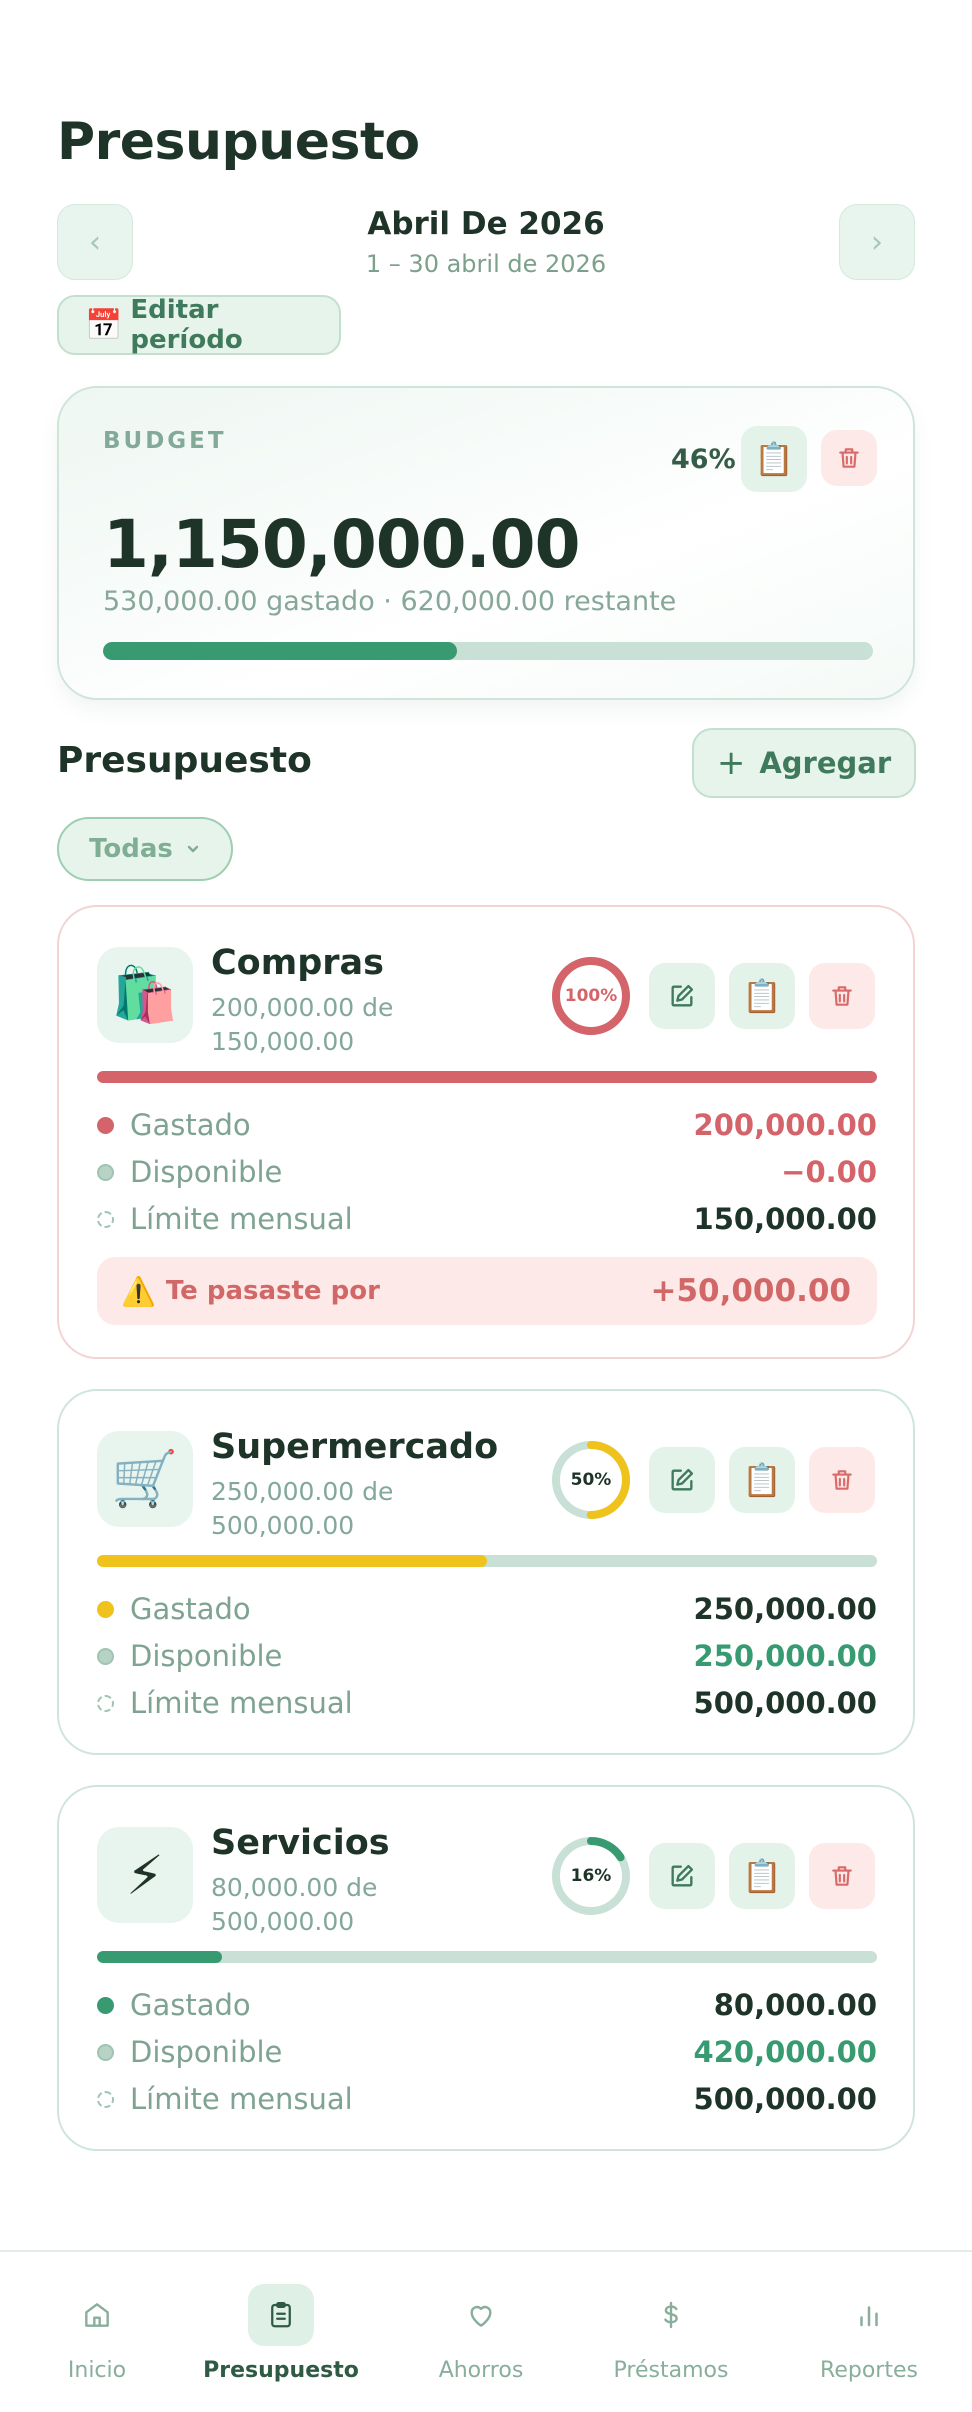  What do you see at coordinates (785, 1219) in the screenshot?
I see `limit-value: 150,000.00` at bounding box center [785, 1219].